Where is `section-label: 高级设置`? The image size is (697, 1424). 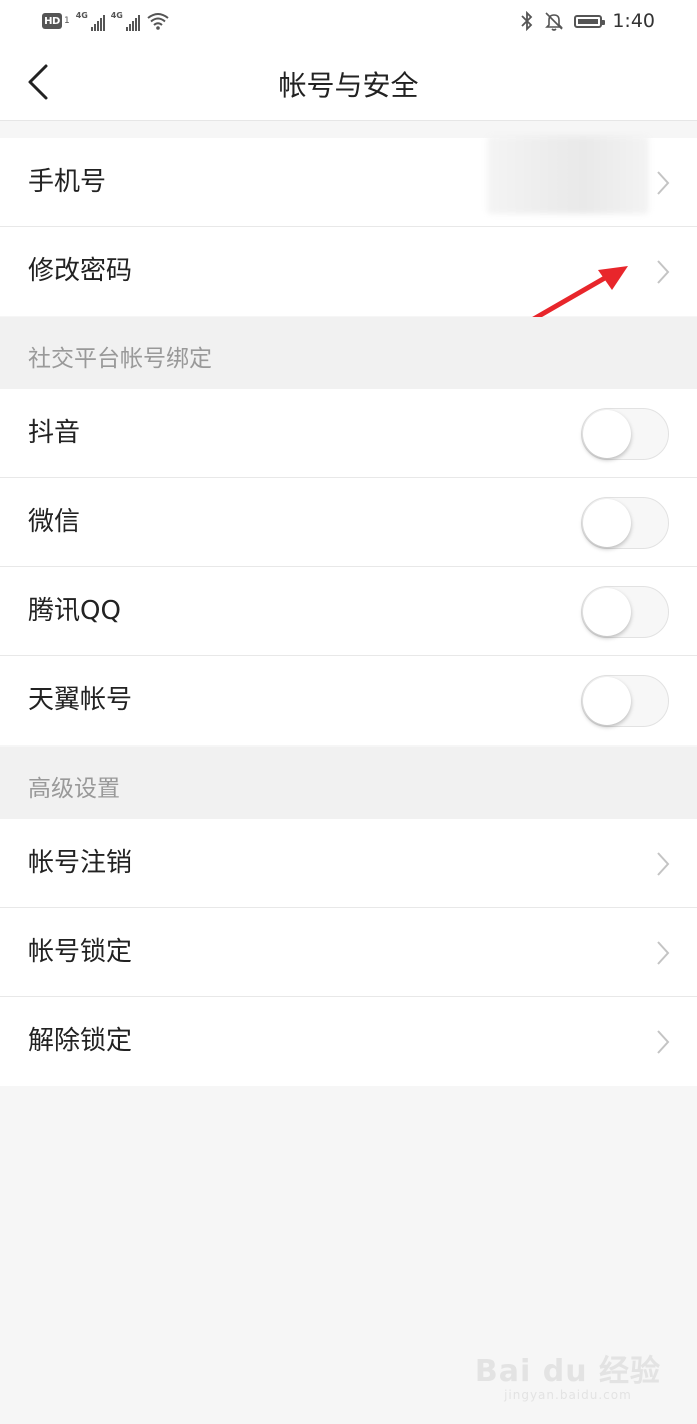 section-label: 高级设置 is located at coordinates (74, 789).